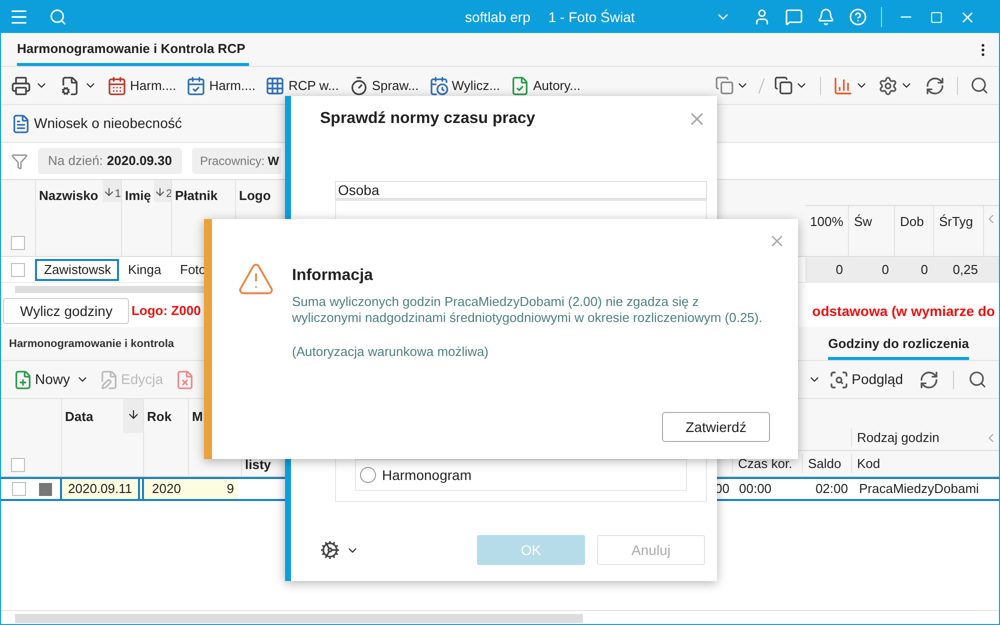 This screenshot has height=625, width=1000. What do you see at coordinates (936, 17) in the screenshot?
I see `maximize-icon` at bounding box center [936, 17].